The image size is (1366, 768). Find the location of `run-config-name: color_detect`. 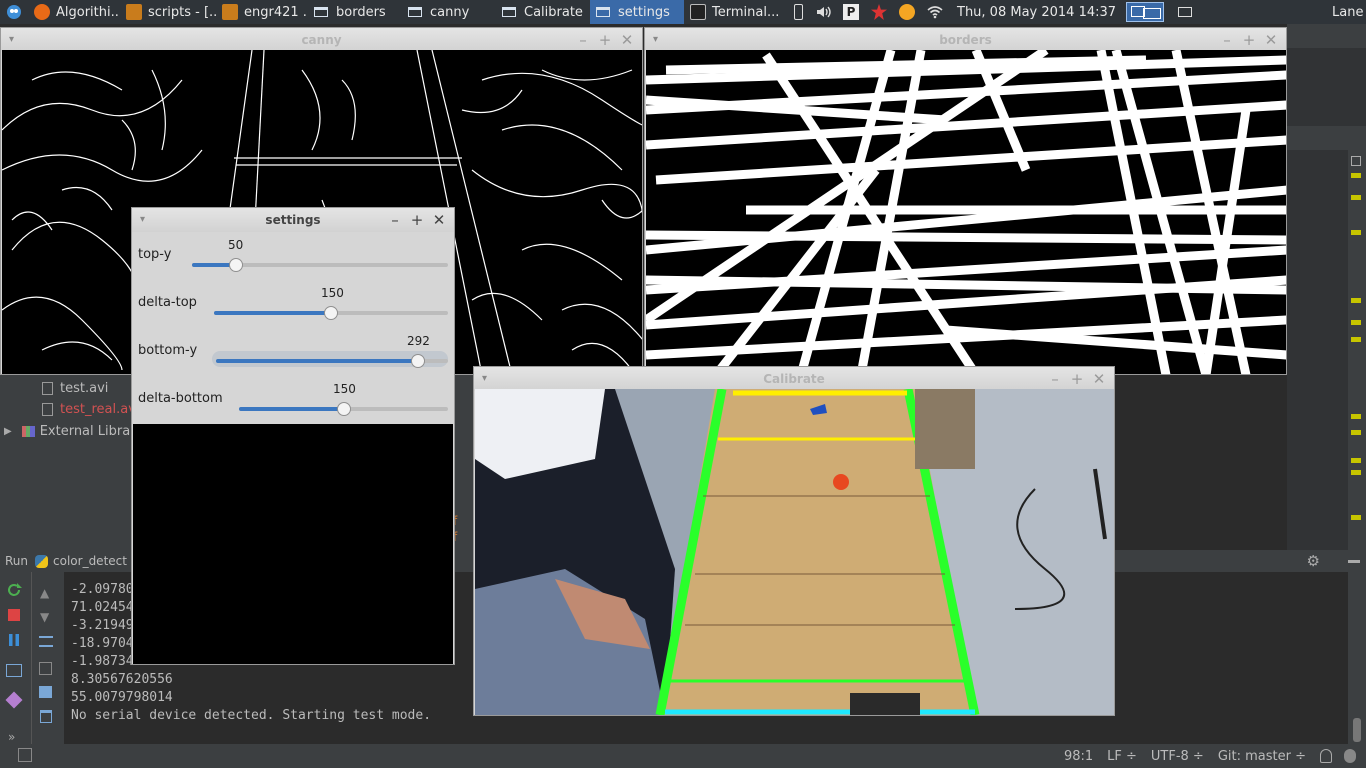

run-config-name: color_detect is located at coordinates (90, 561).